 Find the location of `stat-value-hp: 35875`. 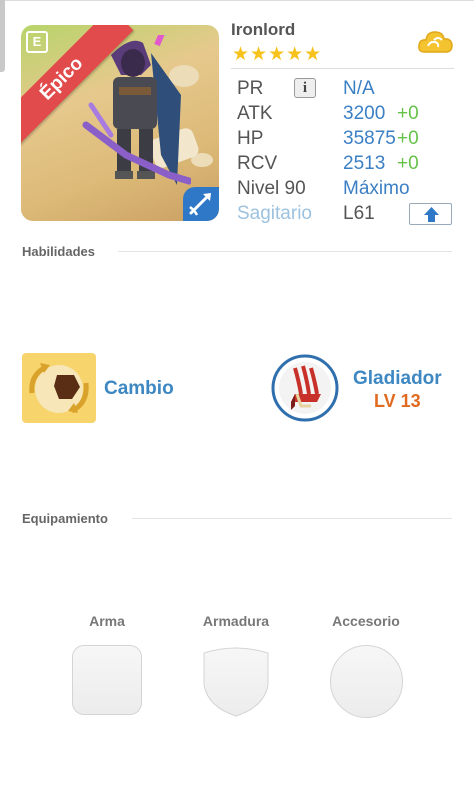

stat-value-hp: 35875 is located at coordinates (369, 138).